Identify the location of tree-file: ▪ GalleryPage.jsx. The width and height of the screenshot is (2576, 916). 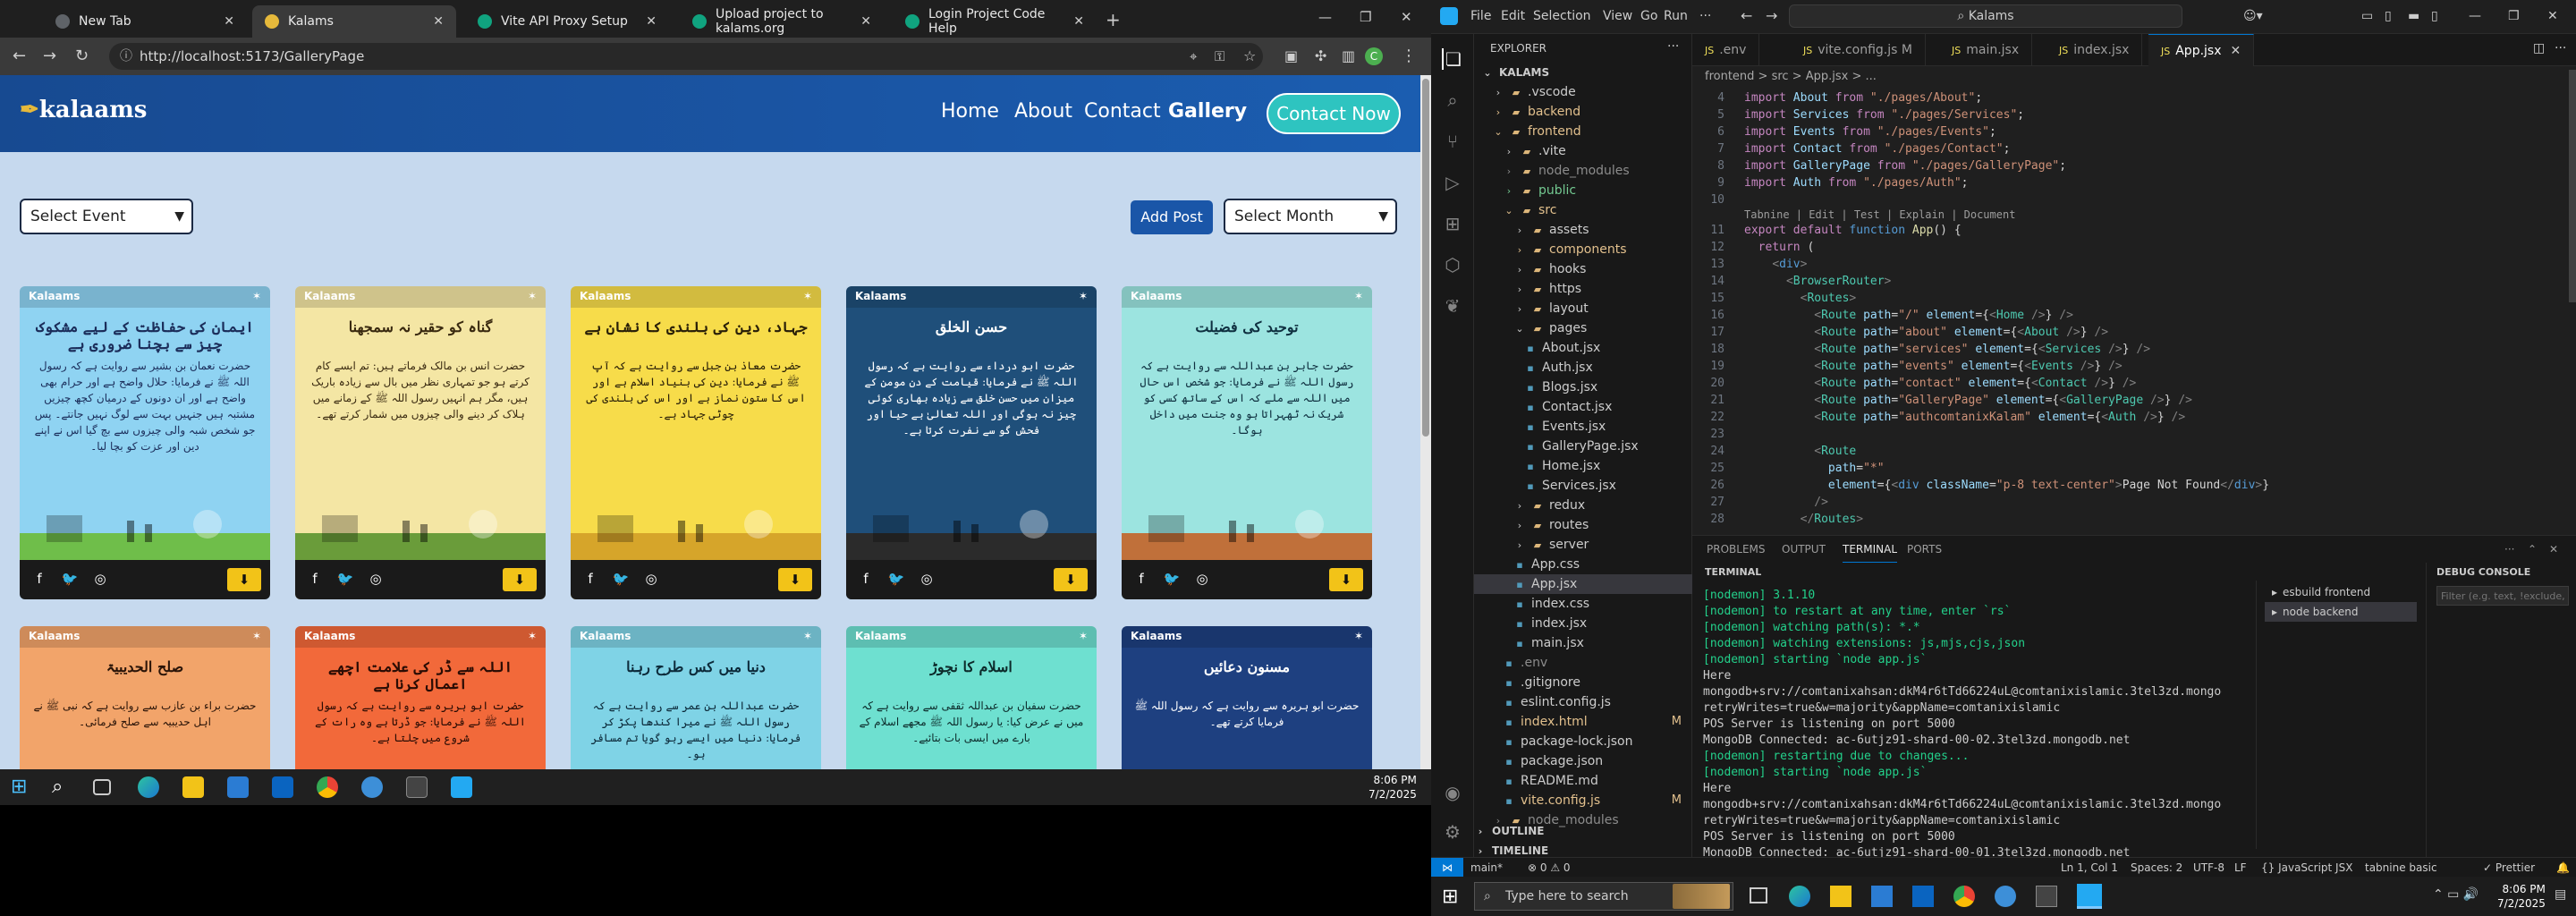
(1583, 446).